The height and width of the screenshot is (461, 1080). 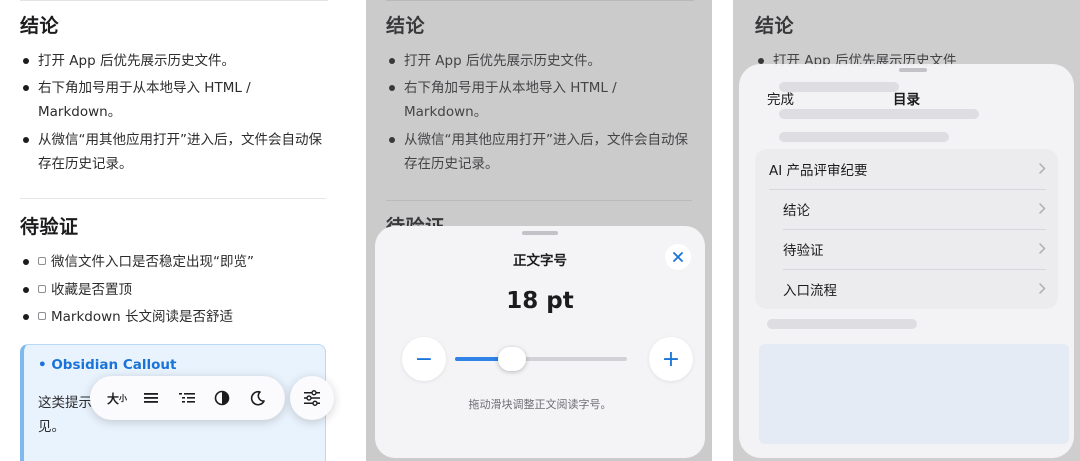 What do you see at coordinates (511, 359) in the screenshot?
I see `slider-thumb` at bounding box center [511, 359].